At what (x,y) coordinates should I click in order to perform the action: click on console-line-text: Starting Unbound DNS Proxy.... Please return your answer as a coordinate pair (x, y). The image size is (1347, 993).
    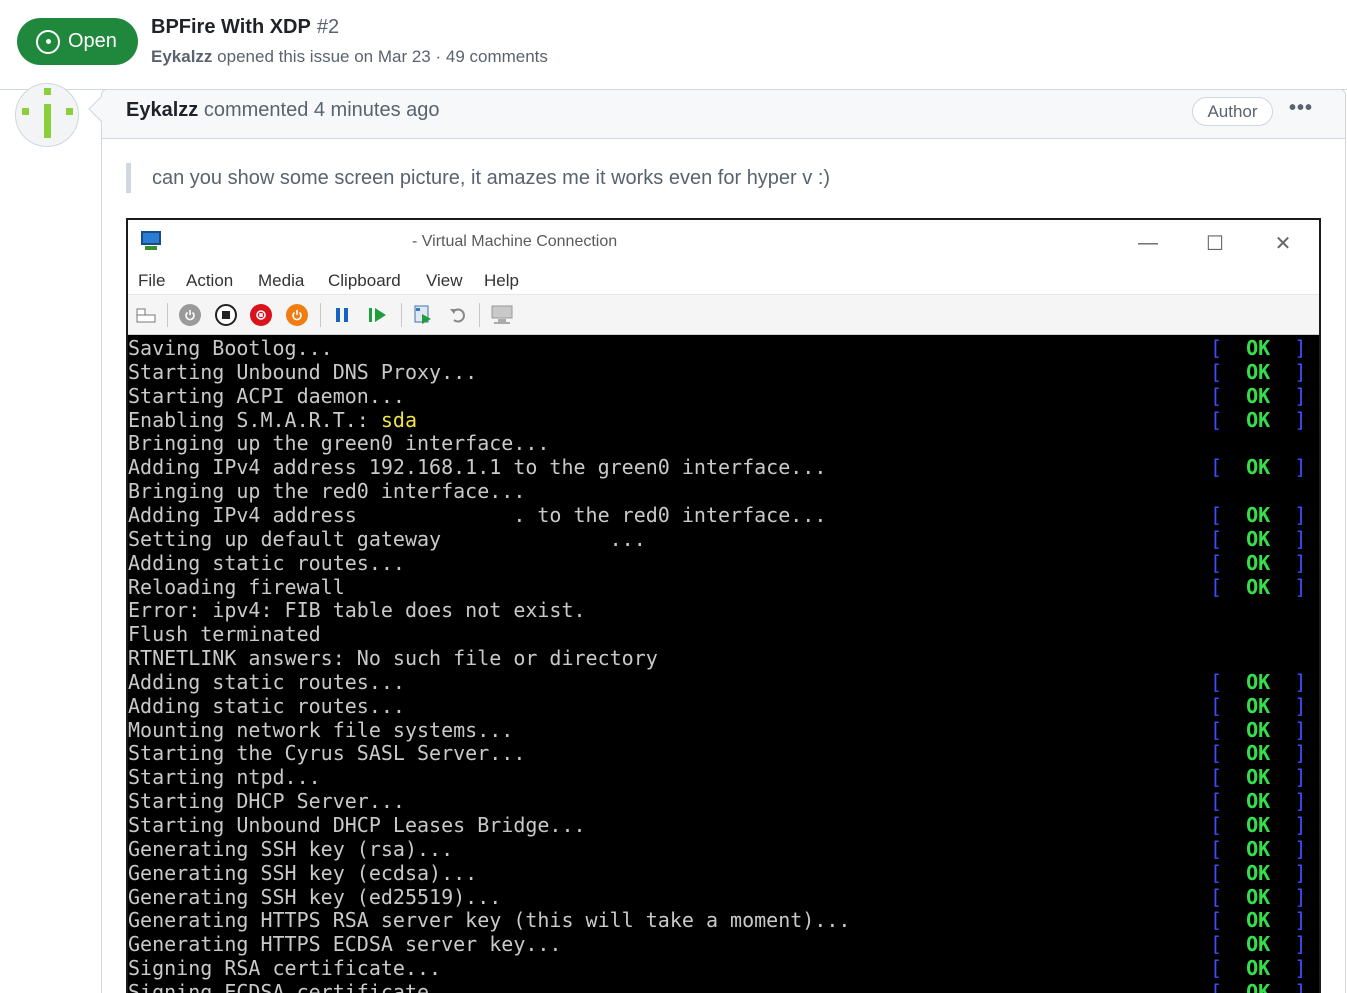
    Looking at the image, I should click on (302, 372).